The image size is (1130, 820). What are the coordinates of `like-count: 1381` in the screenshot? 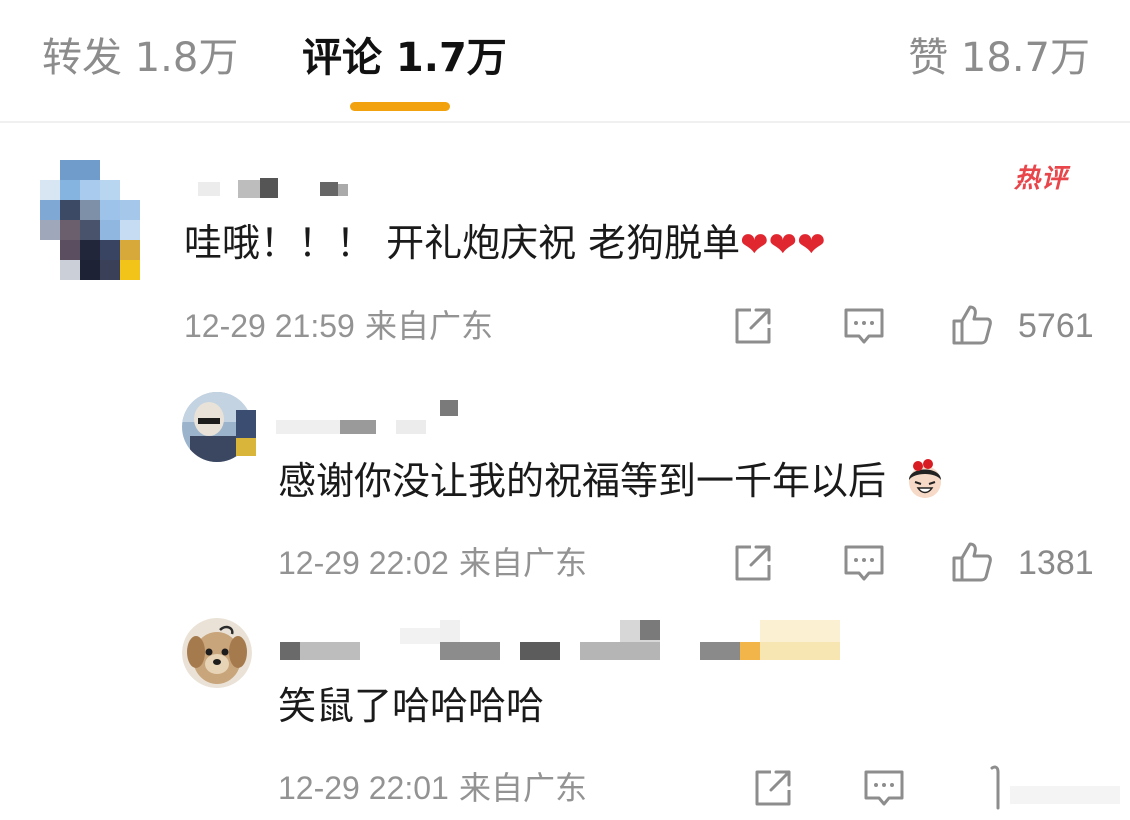 It's located at (1056, 563).